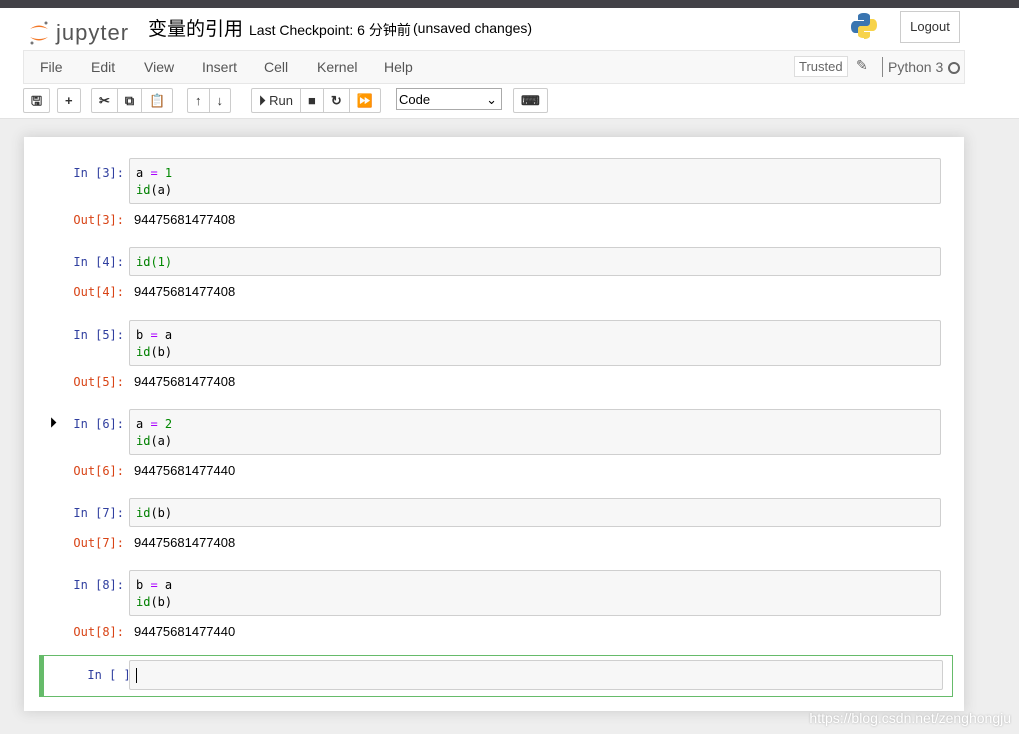 This screenshot has height=734, width=1019. I want to click on code-line: a = 2, so click(535, 424).